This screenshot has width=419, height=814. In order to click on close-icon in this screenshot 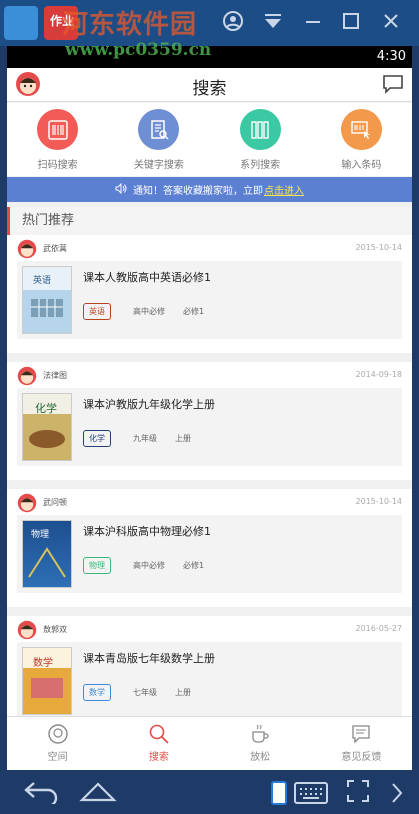, I will do `click(391, 21)`.